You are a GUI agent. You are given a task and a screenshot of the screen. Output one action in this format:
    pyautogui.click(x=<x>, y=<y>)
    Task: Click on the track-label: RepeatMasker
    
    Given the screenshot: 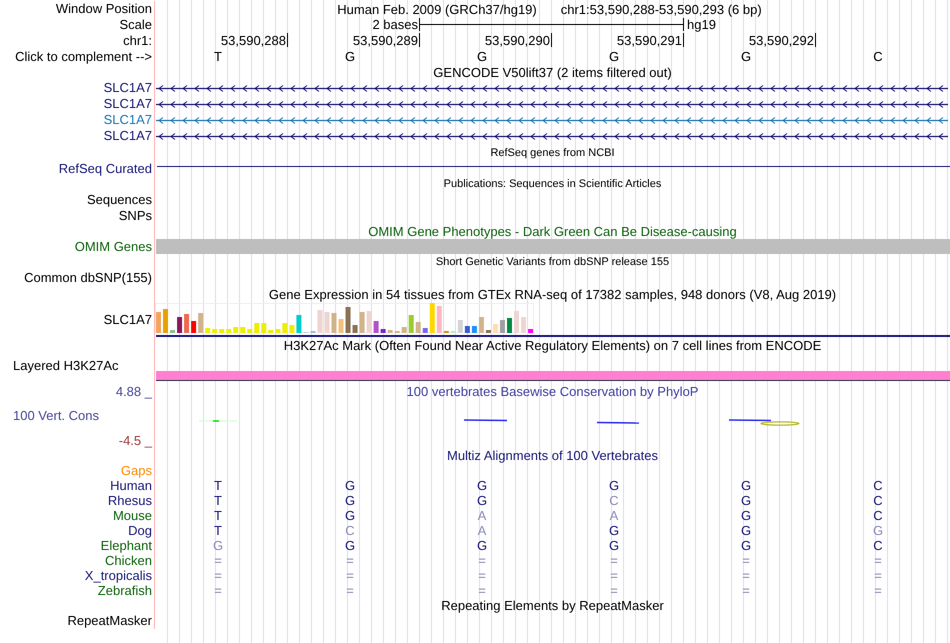 What is the action you would take?
    pyautogui.click(x=109, y=621)
    